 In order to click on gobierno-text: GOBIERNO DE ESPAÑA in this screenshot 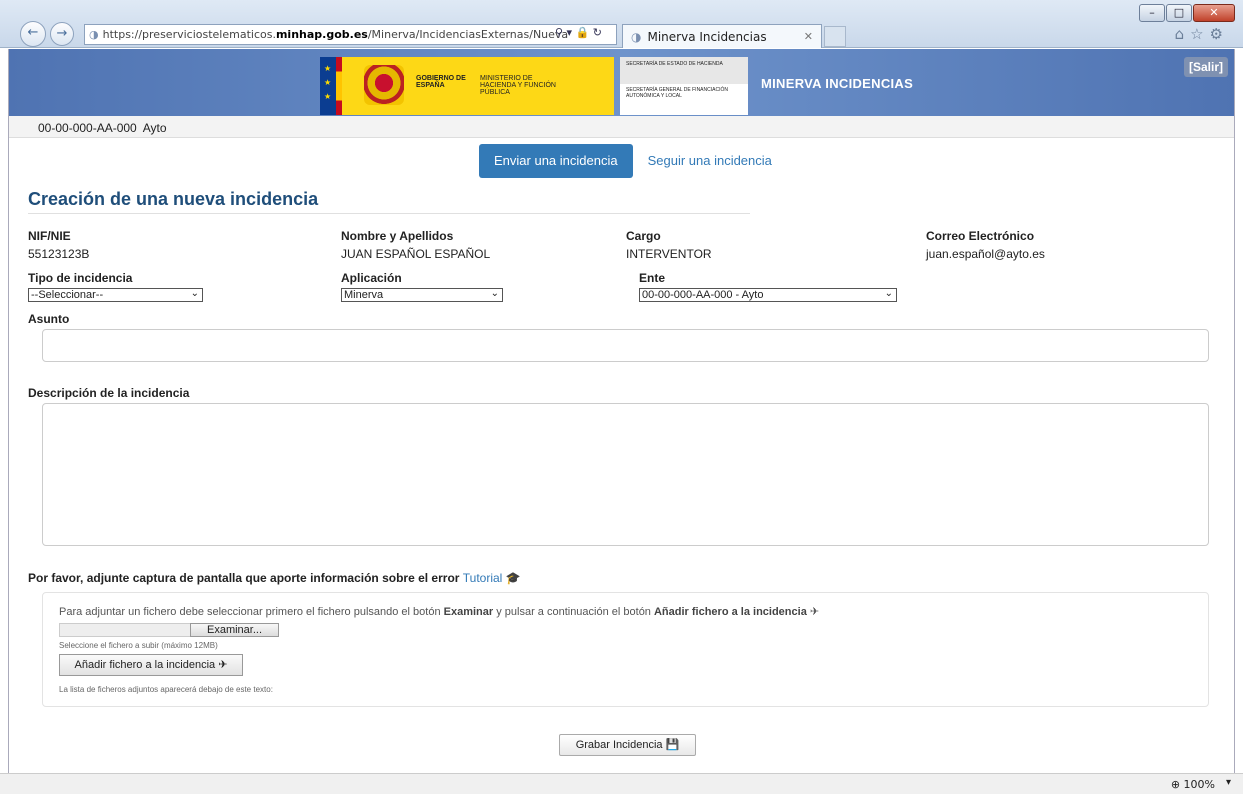, I will do `click(441, 82)`.